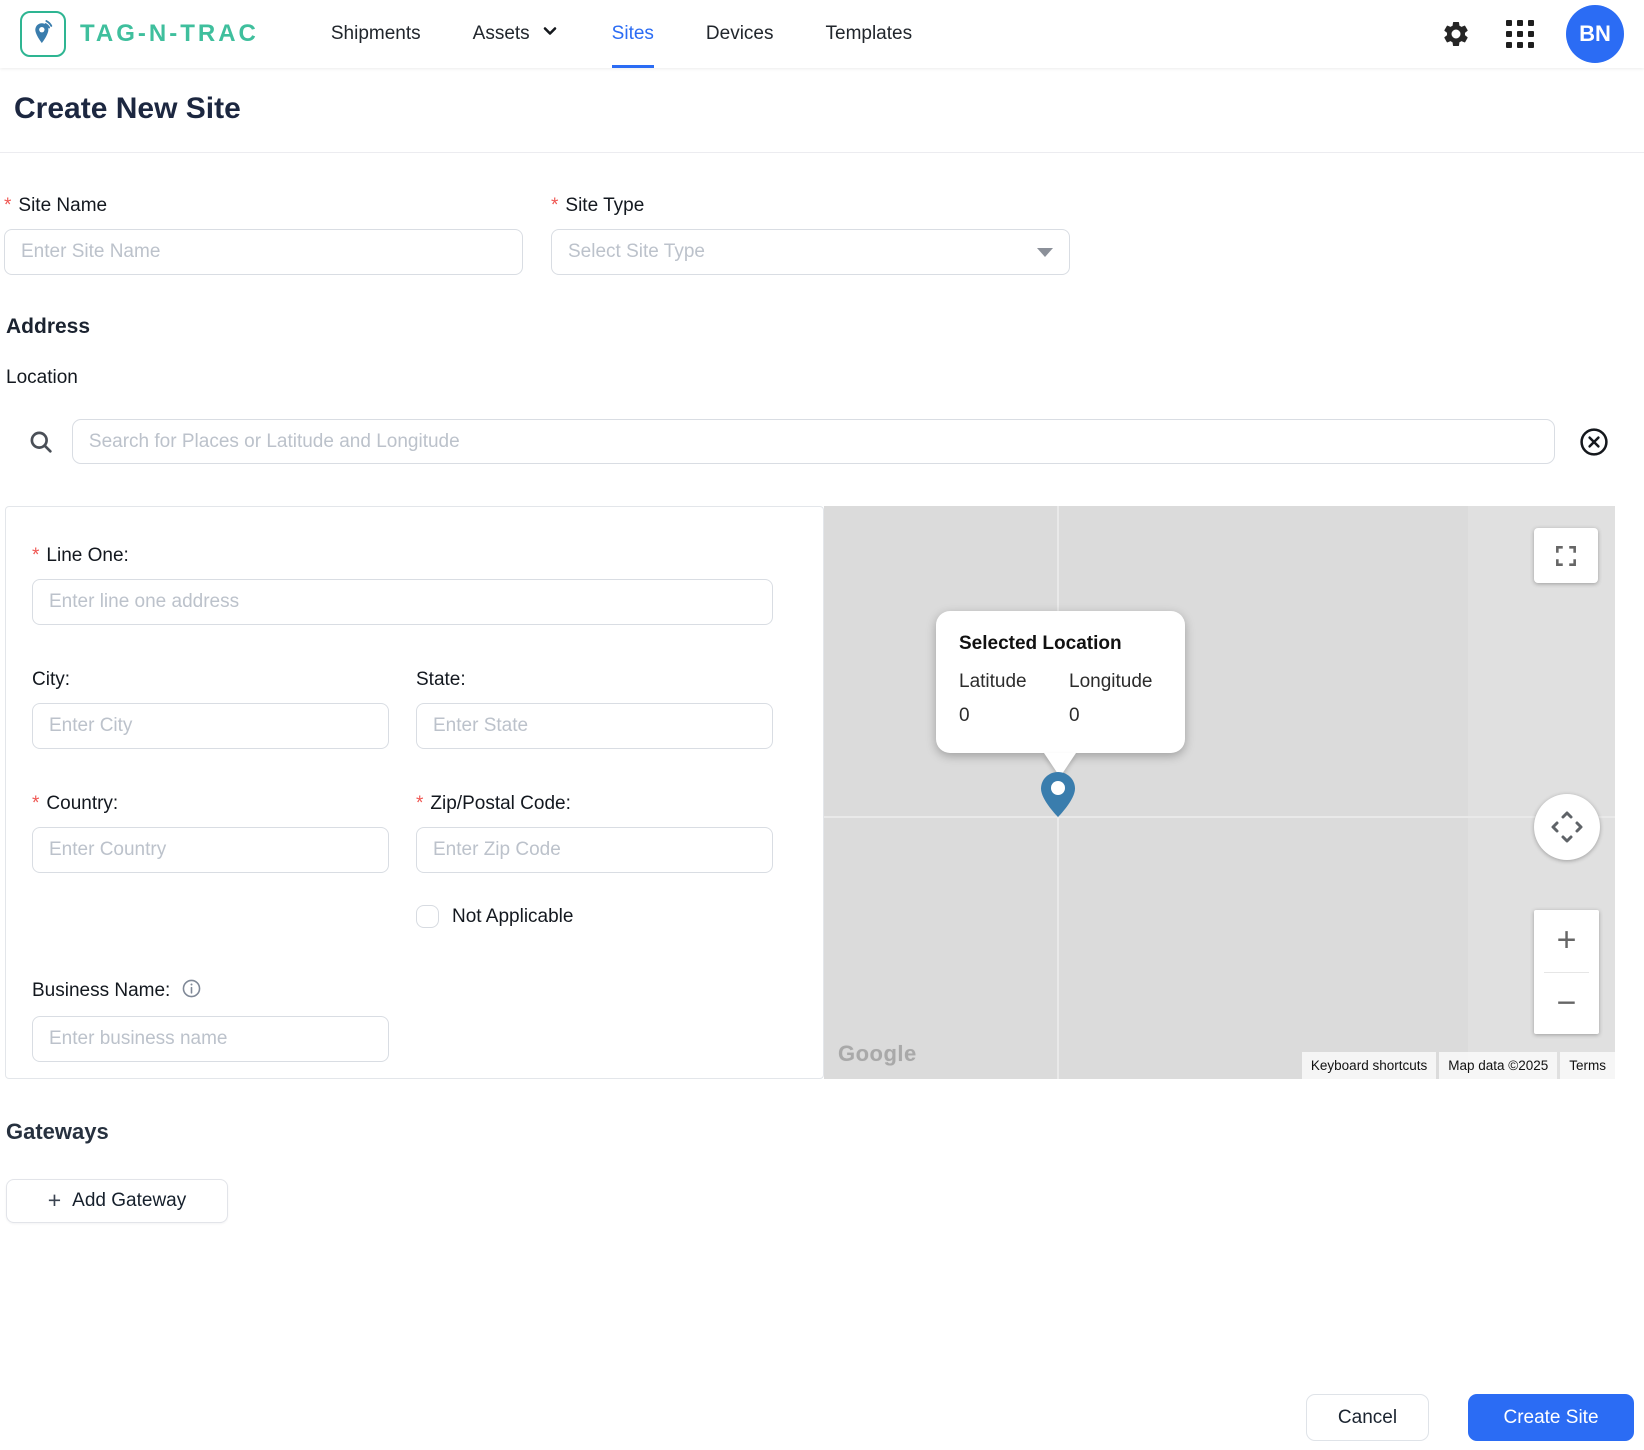 This screenshot has height=1450, width=1644. What do you see at coordinates (1058, 797) in the screenshot?
I see `map-marker-pin` at bounding box center [1058, 797].